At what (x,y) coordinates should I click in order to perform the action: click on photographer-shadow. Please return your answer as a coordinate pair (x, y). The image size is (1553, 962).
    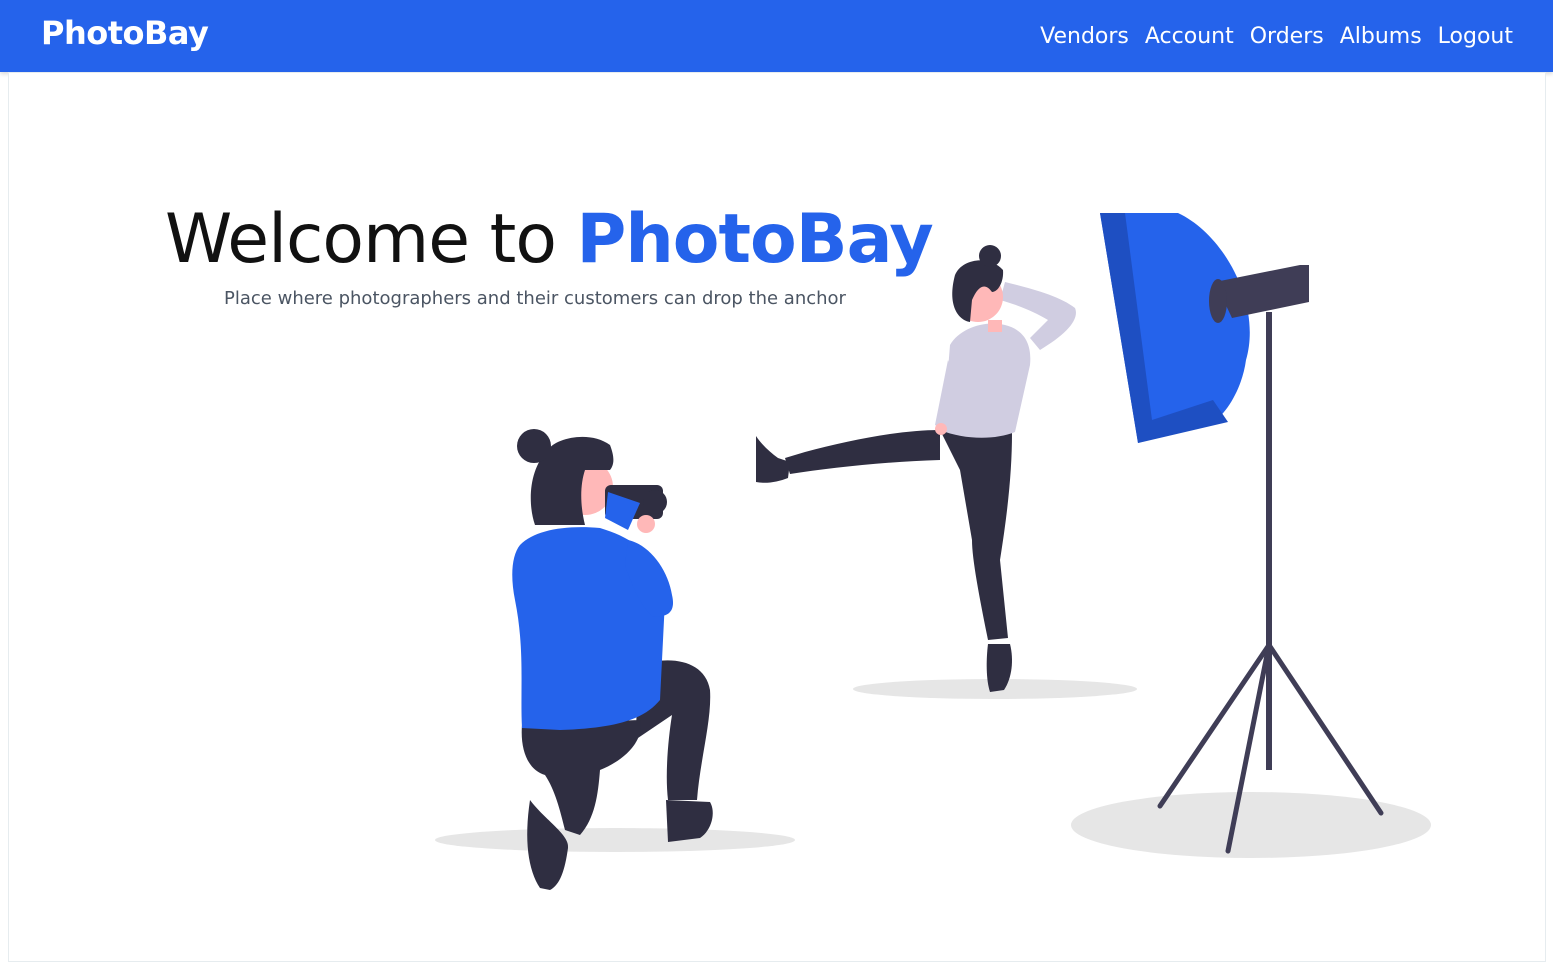
    Looking at the image, I should click on (615, 840).